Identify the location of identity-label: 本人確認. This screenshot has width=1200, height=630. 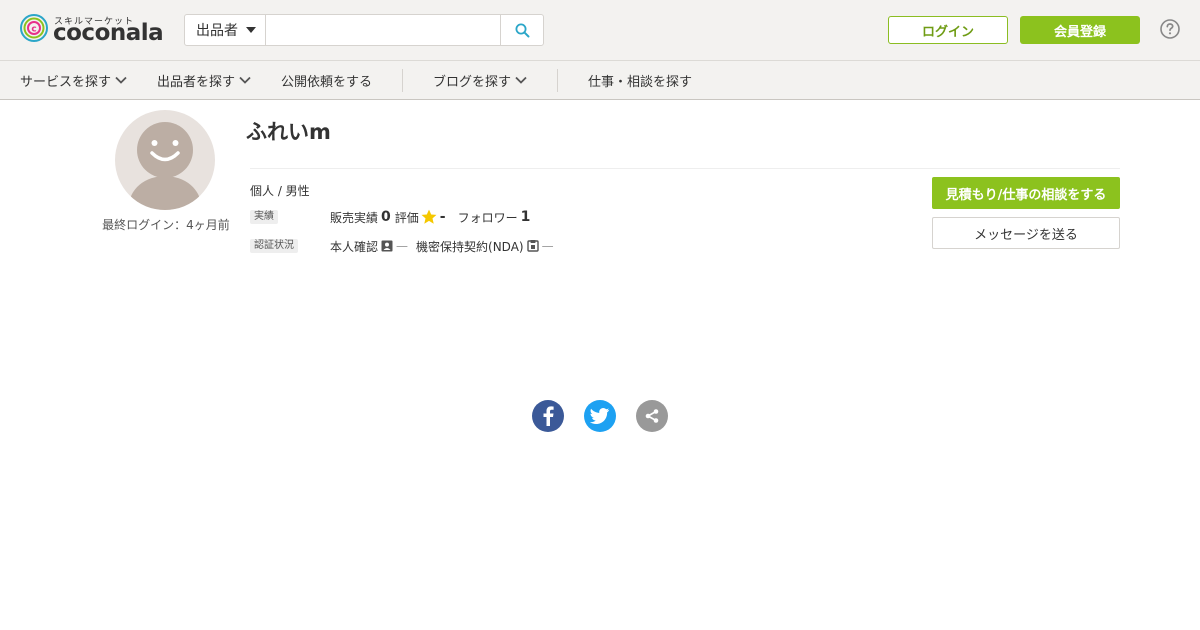
(354, 246).